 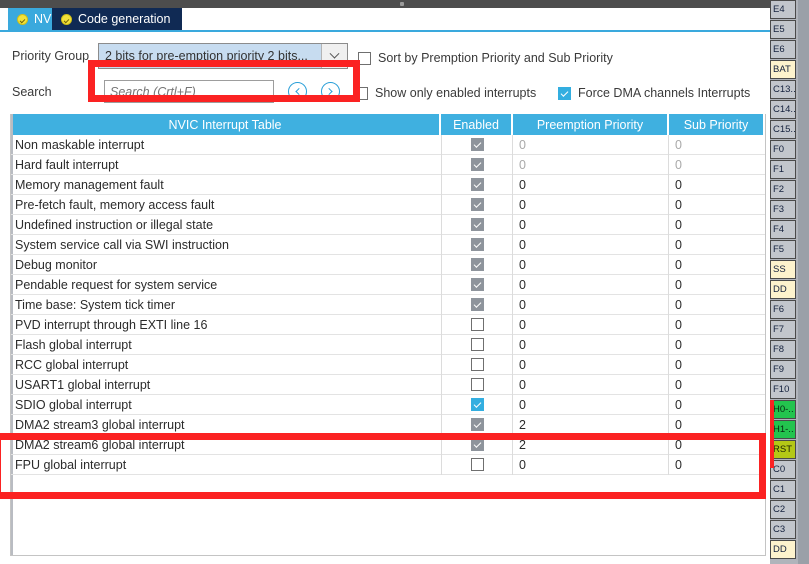 I want to click on pin-item: F7, so click(x=783, y=329).